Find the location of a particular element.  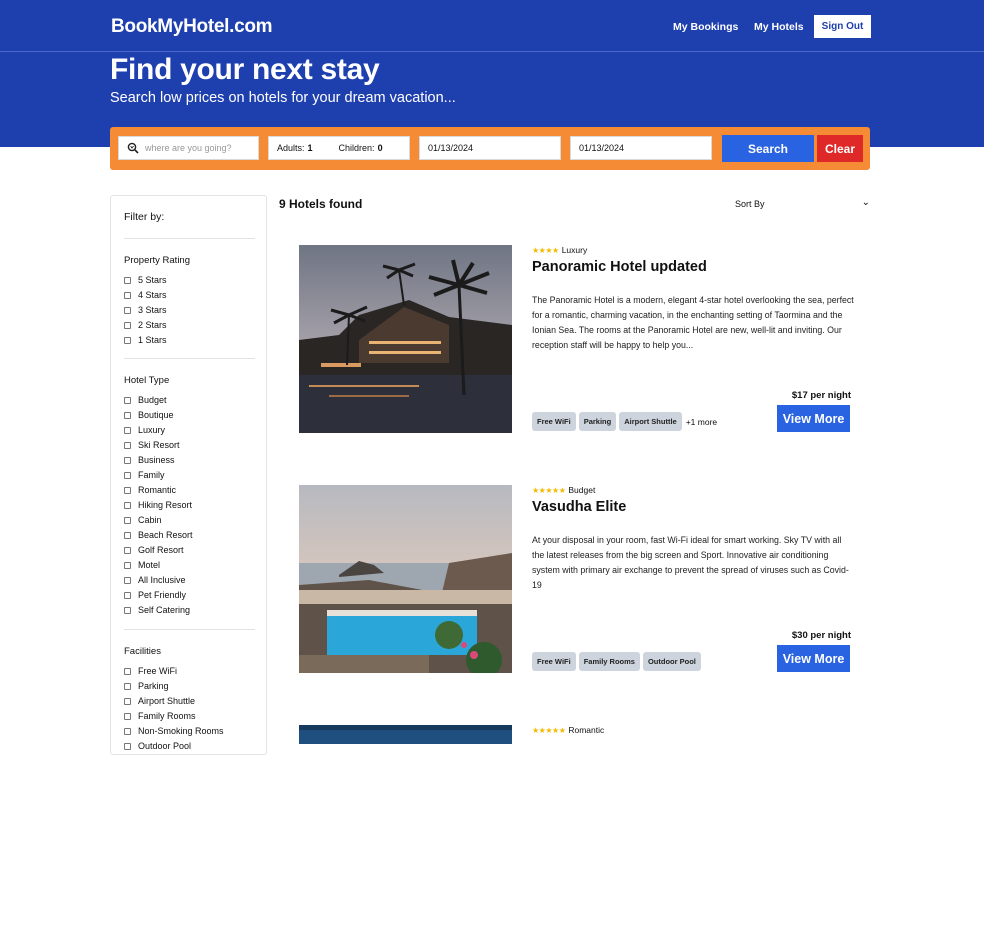

rating-option: 3 Stars is located at coordinates (145, 310).